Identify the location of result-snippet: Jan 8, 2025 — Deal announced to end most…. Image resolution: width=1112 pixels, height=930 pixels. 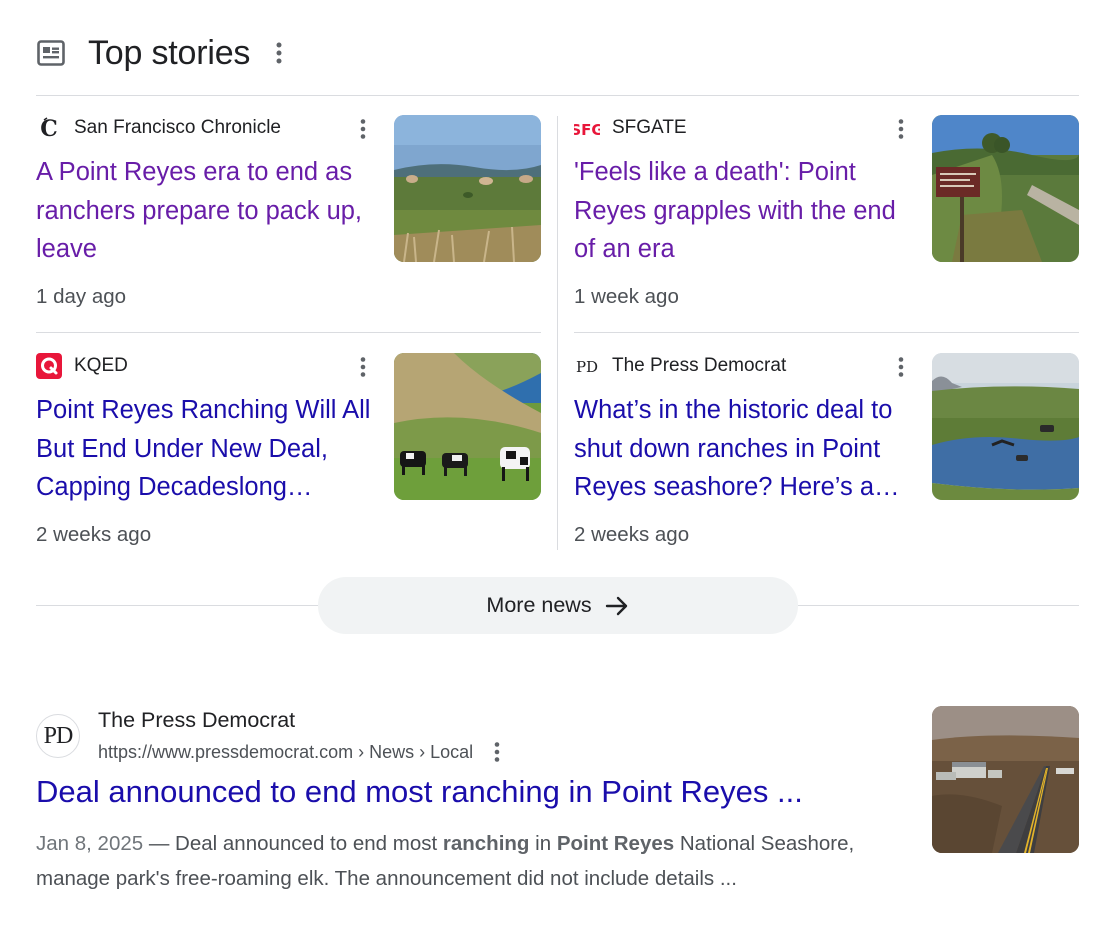
(476, 861).